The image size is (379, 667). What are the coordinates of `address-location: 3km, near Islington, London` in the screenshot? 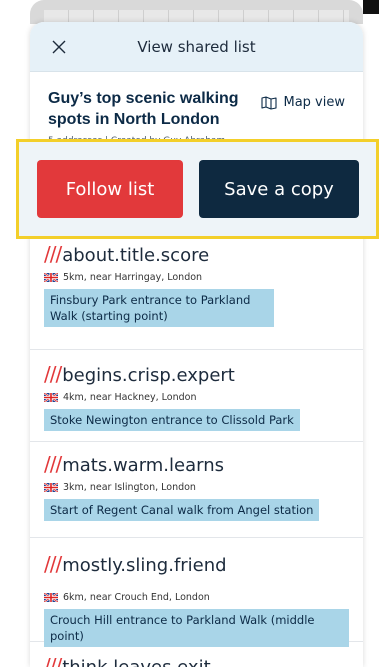 It's located at (196, 487).